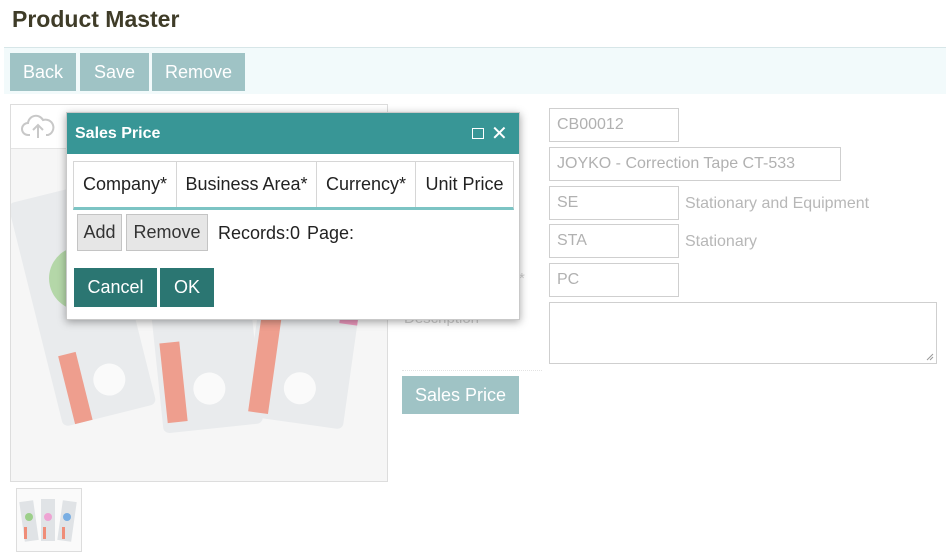 This screenshot has width=946, height=558. I want to click on product-name-field: JOYKO - Correction Tape CT-533, so click(695, 164).